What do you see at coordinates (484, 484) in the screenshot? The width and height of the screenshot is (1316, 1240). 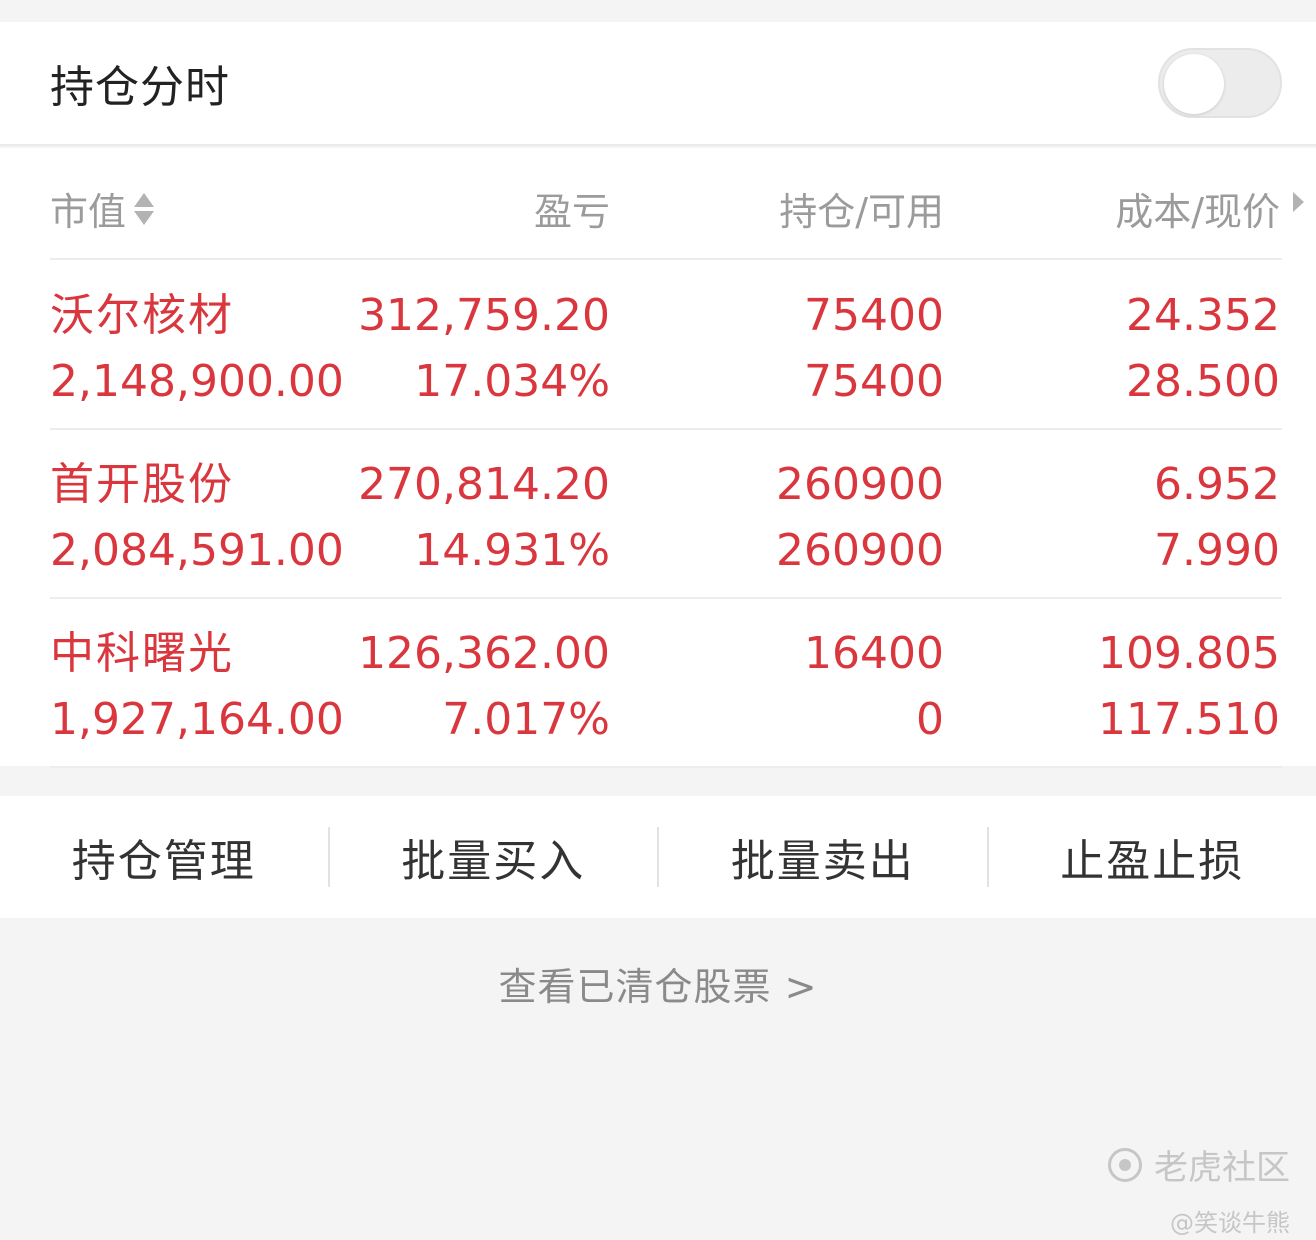 I see `pl-amount: 270,814.20` at bounding box center [484, 484].